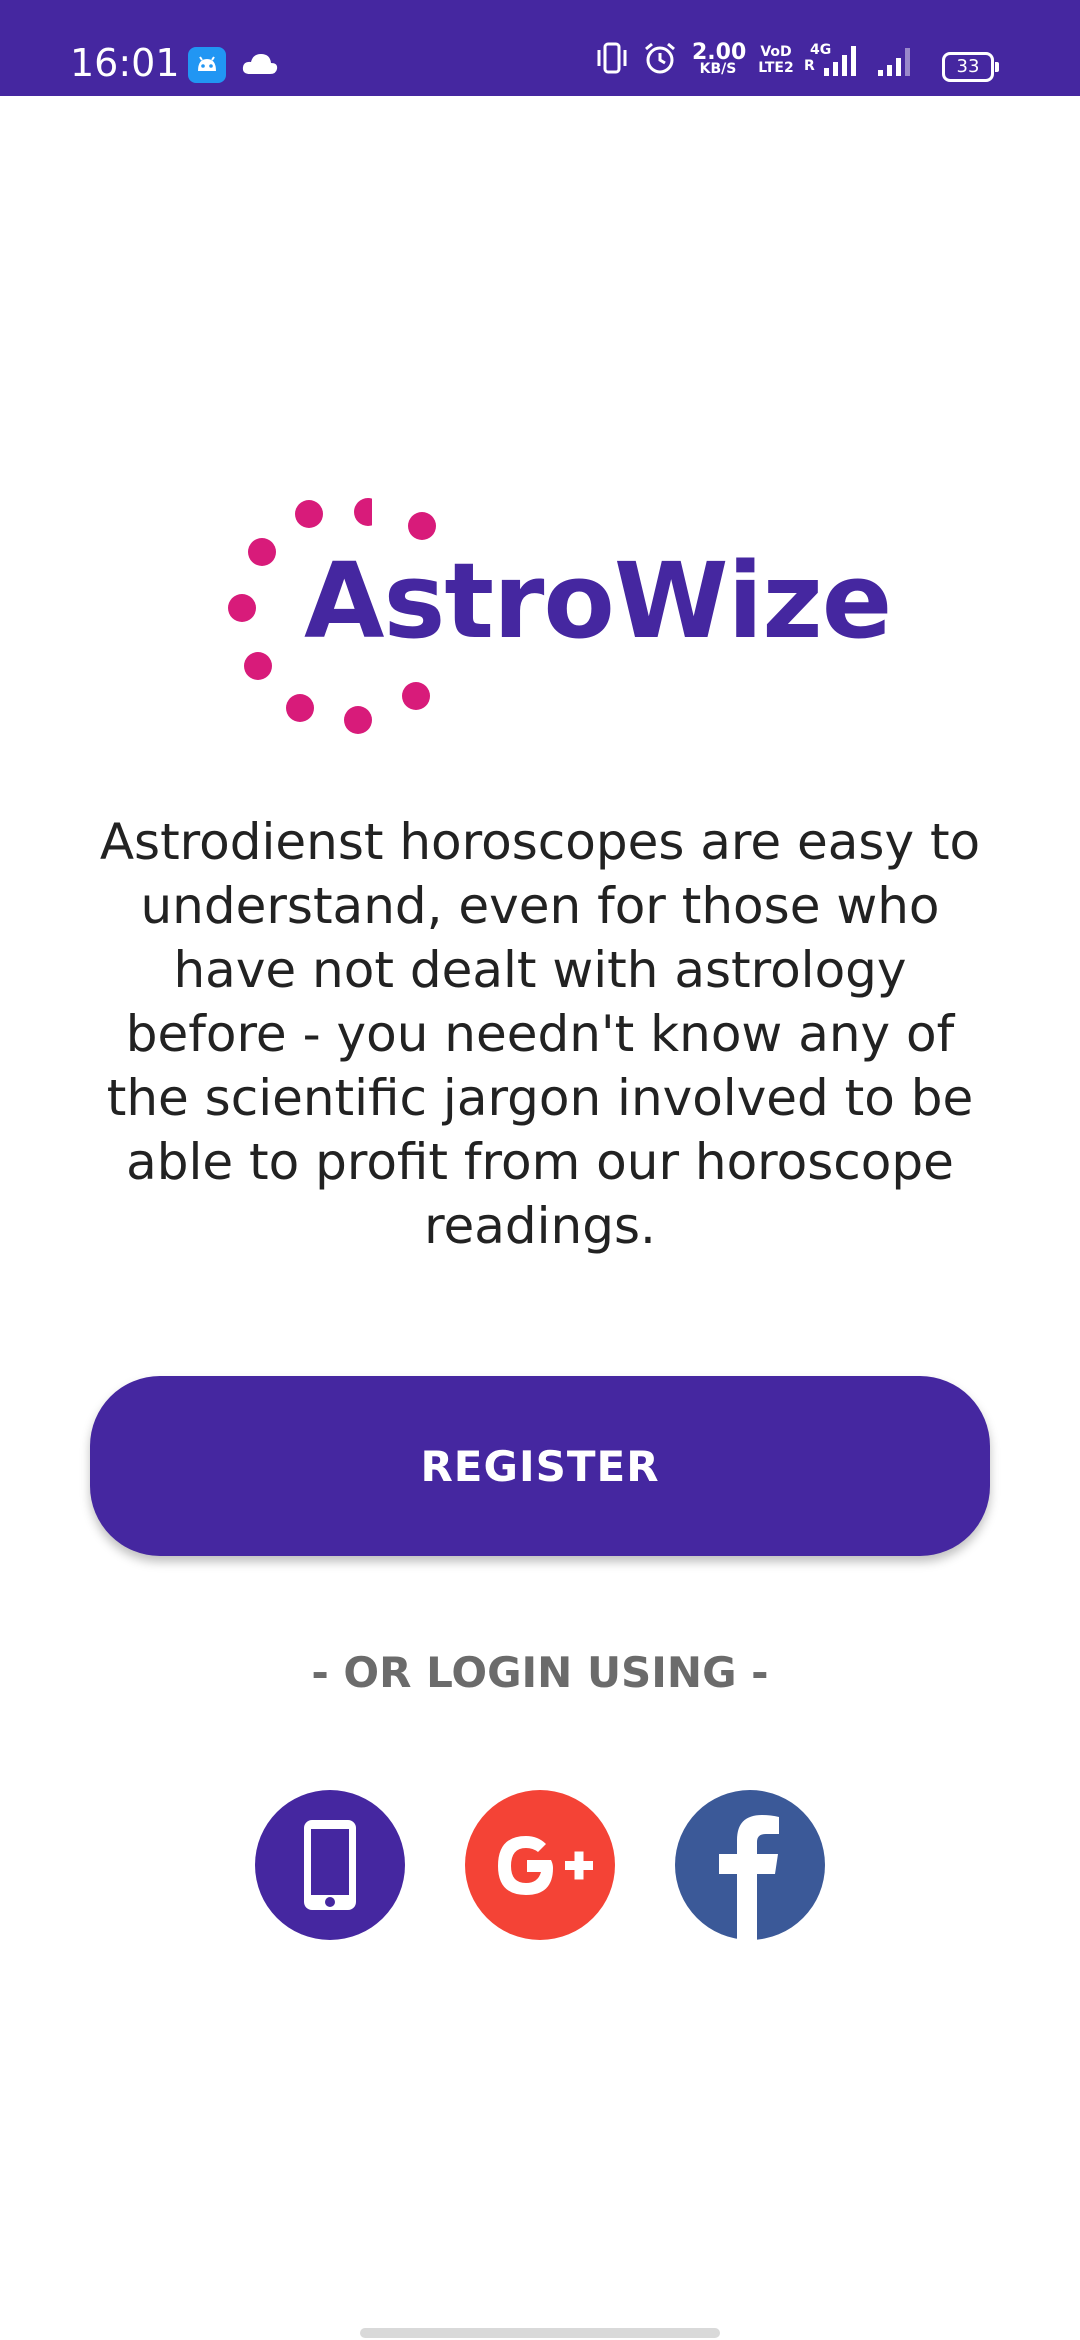  I want to click on login-divider: - OR LOGIN USING -, so click(540, 1672).